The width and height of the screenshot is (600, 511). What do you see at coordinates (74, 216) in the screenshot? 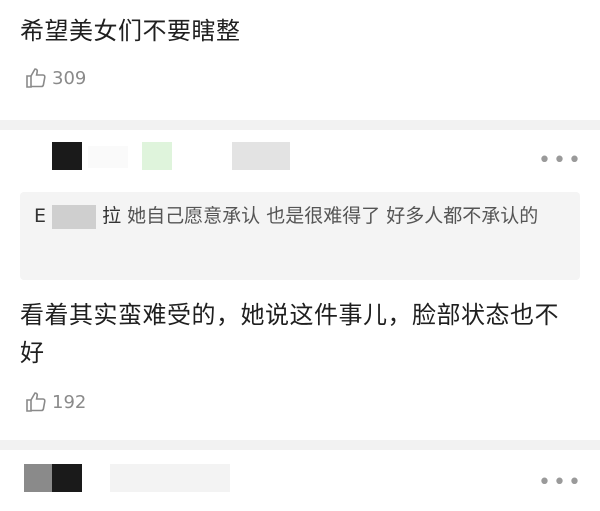
I see `quote-username-blur` at bounding box center [74, 216].